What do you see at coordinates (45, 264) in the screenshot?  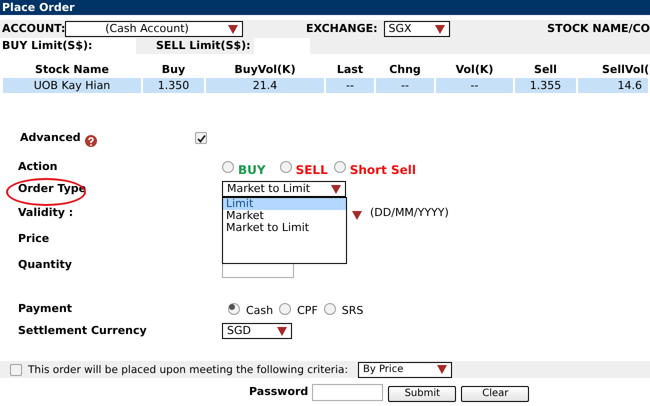 I see `quantity-label: Quantity` at bounding box center [45, 264].